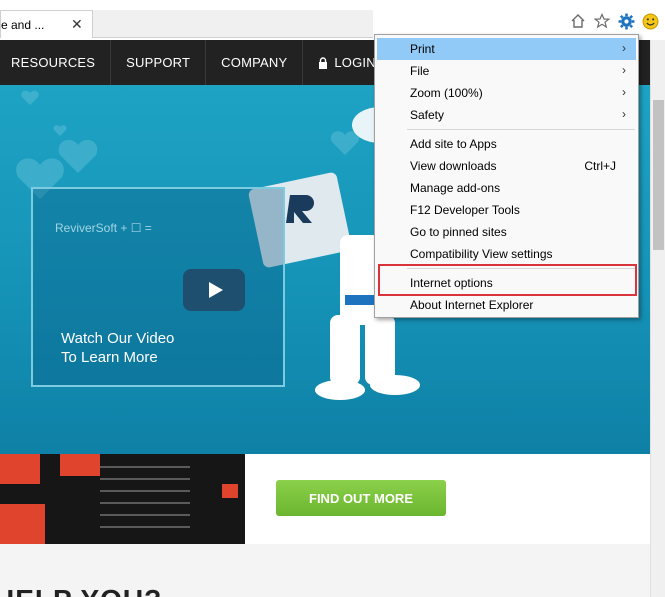 This screenshot has height=597, width=665. I want to click on nav-support: SUPPORT, so click(159, 62).